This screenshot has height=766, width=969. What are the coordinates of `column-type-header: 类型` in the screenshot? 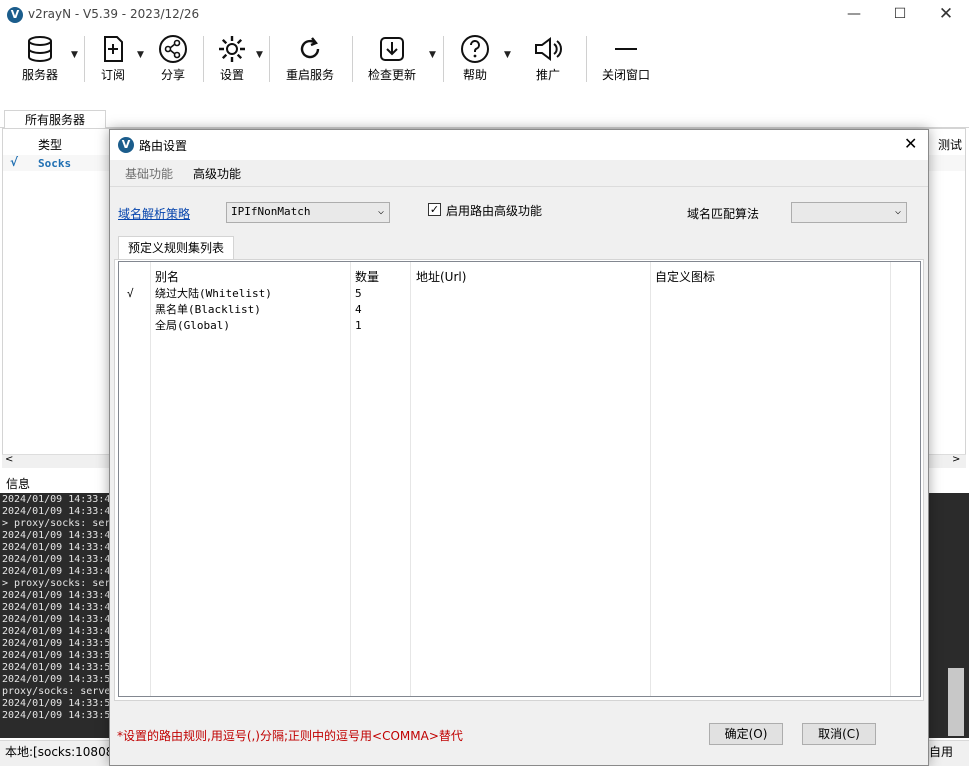 It's located at (50, 144).